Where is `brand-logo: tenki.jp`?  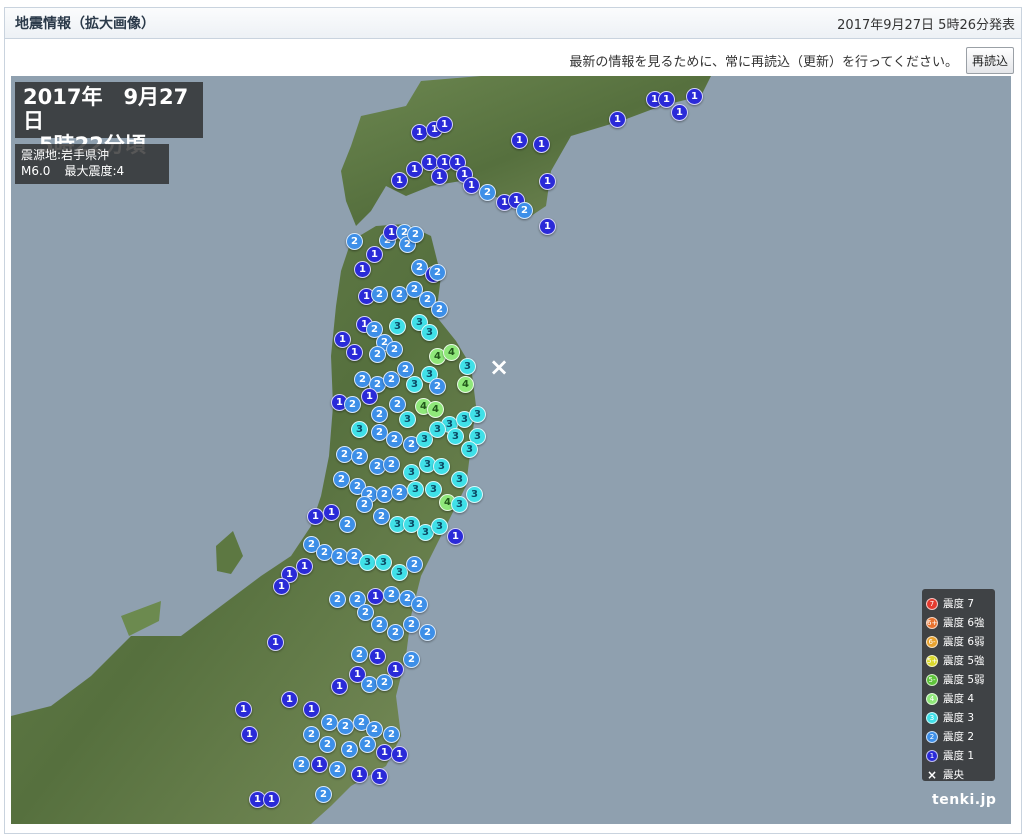
brand-logo: tenki.jp is located at coordinates (964, 800).